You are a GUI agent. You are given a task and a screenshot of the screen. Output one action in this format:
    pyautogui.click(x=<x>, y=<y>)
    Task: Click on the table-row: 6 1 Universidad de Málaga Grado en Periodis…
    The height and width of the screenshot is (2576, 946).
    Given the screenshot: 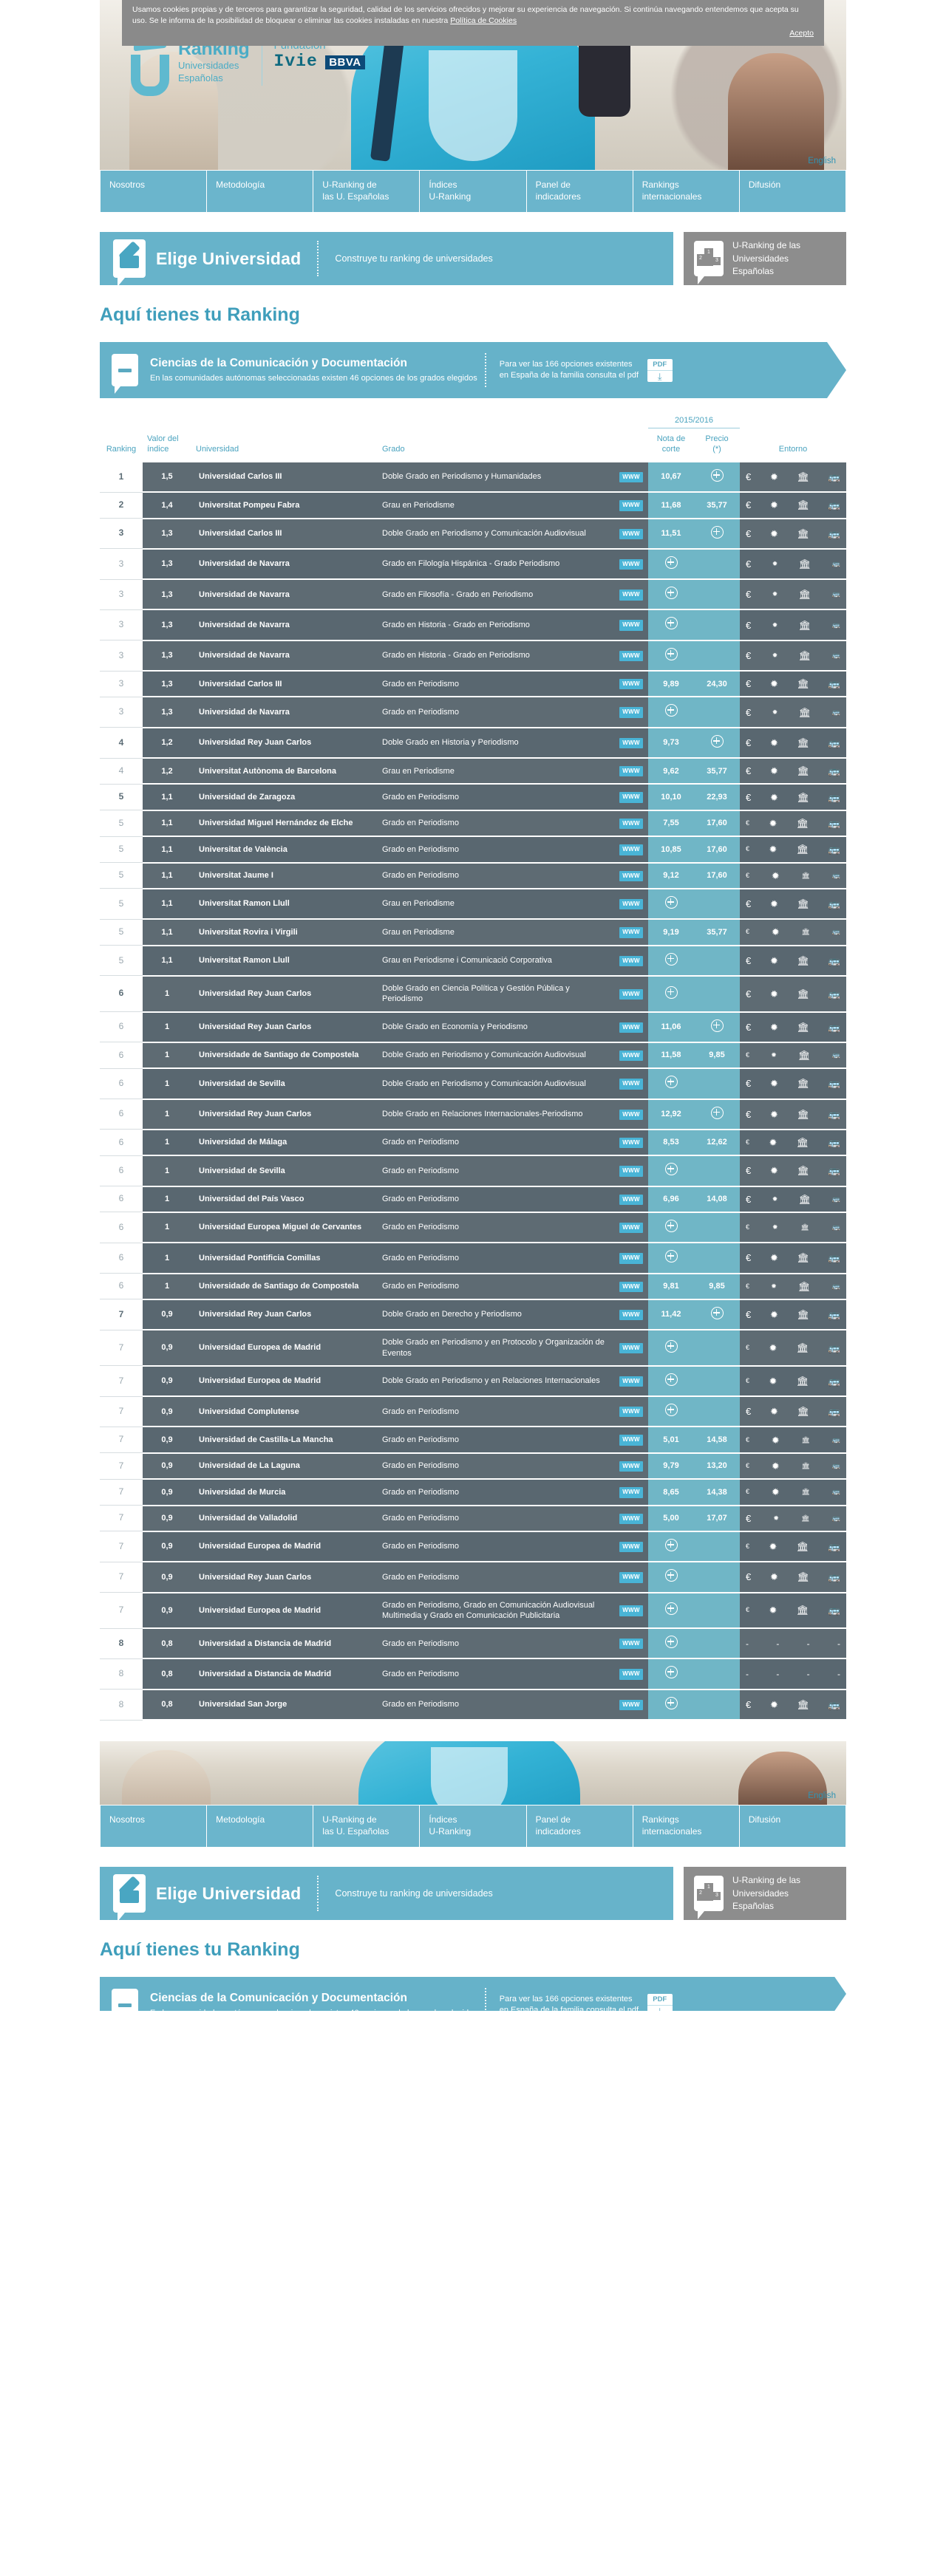 What is the action you would take?
    pyautogui.click(x=473, y=1143)
    